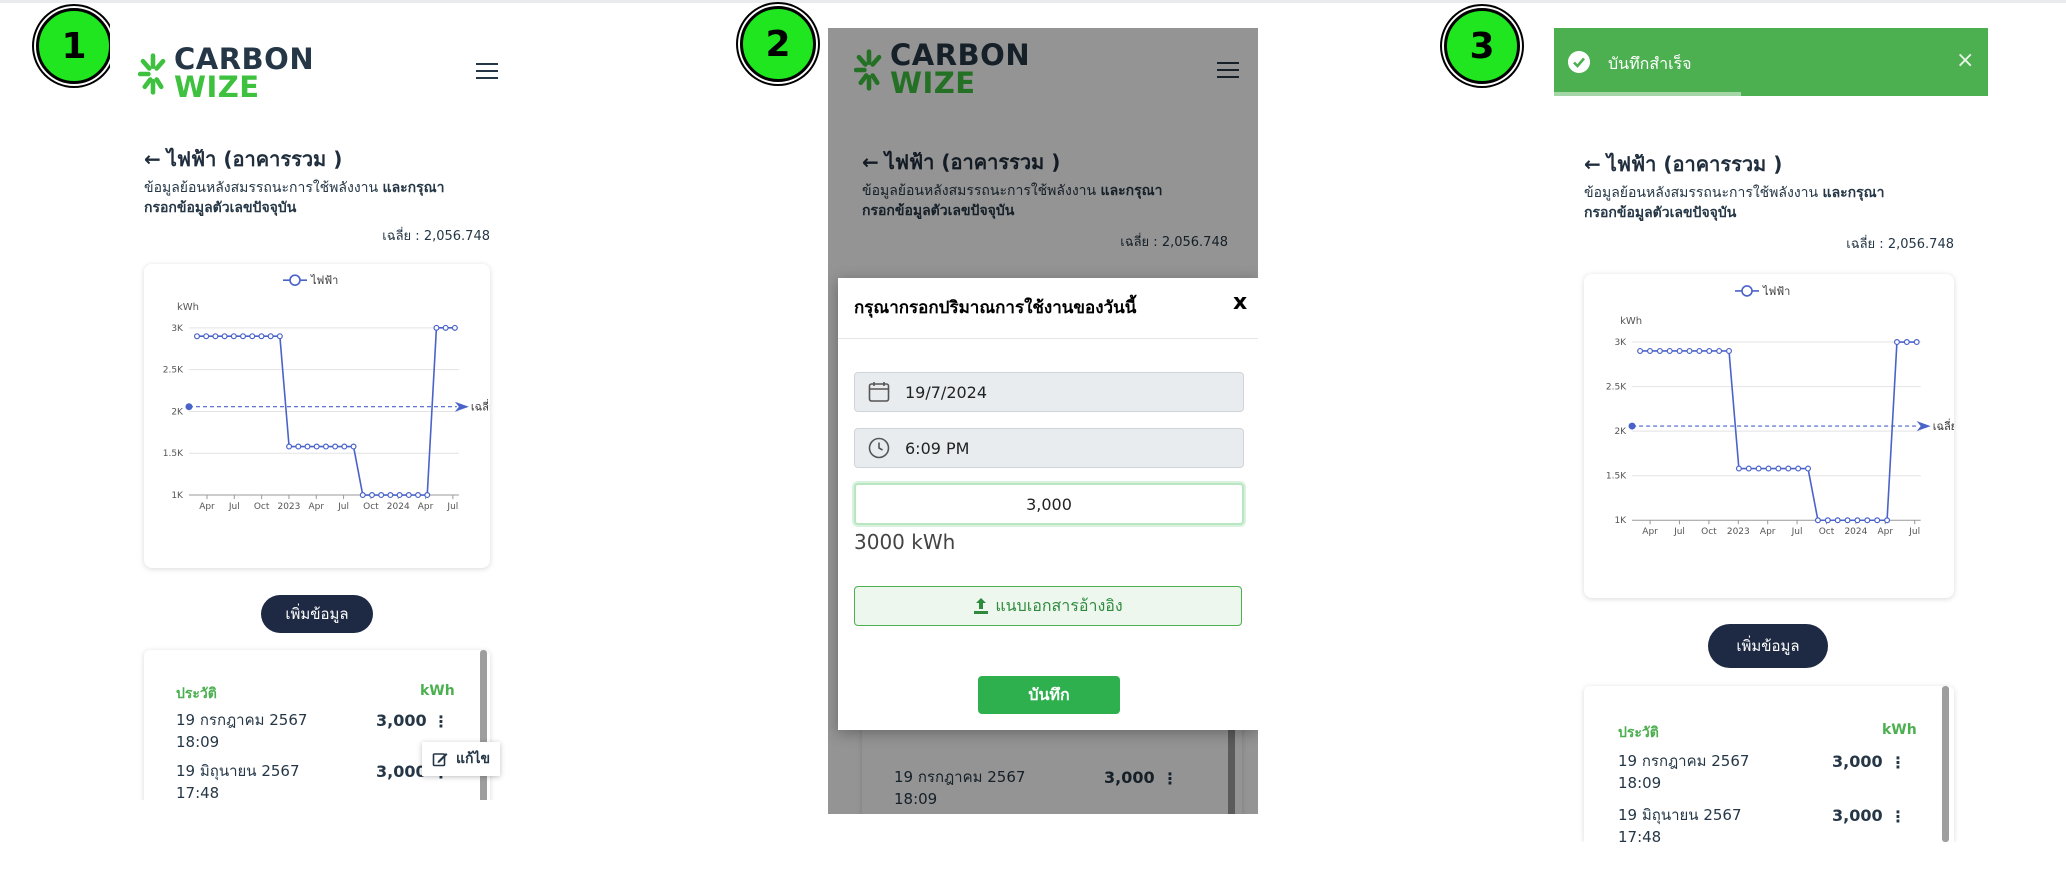  What do you see at coordinates (1923, 426) in the screenshot?
I see `average-arrow` at bounding box center [1923, 426].